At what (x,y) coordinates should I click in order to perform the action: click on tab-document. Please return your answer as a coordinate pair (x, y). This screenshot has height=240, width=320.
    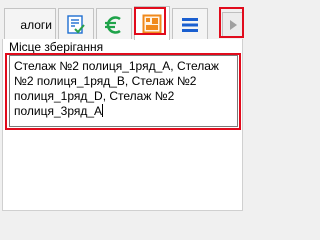
    Looking at the image, I should click on (76, 24).